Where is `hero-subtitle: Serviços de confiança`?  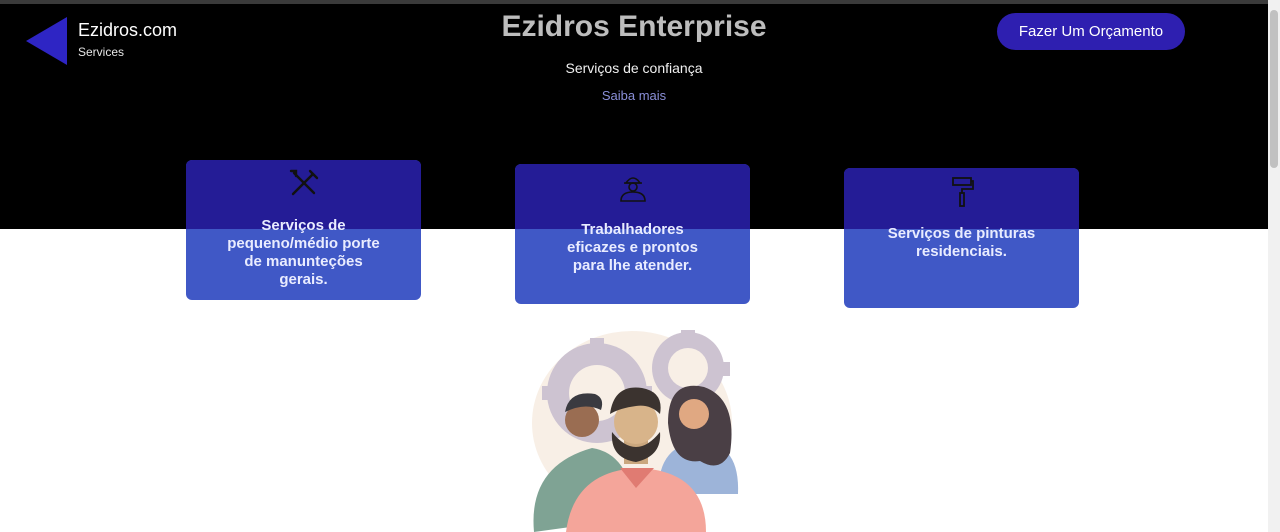
hero-subtitle: Serviços de confiança is located at coordinates (634, 68).